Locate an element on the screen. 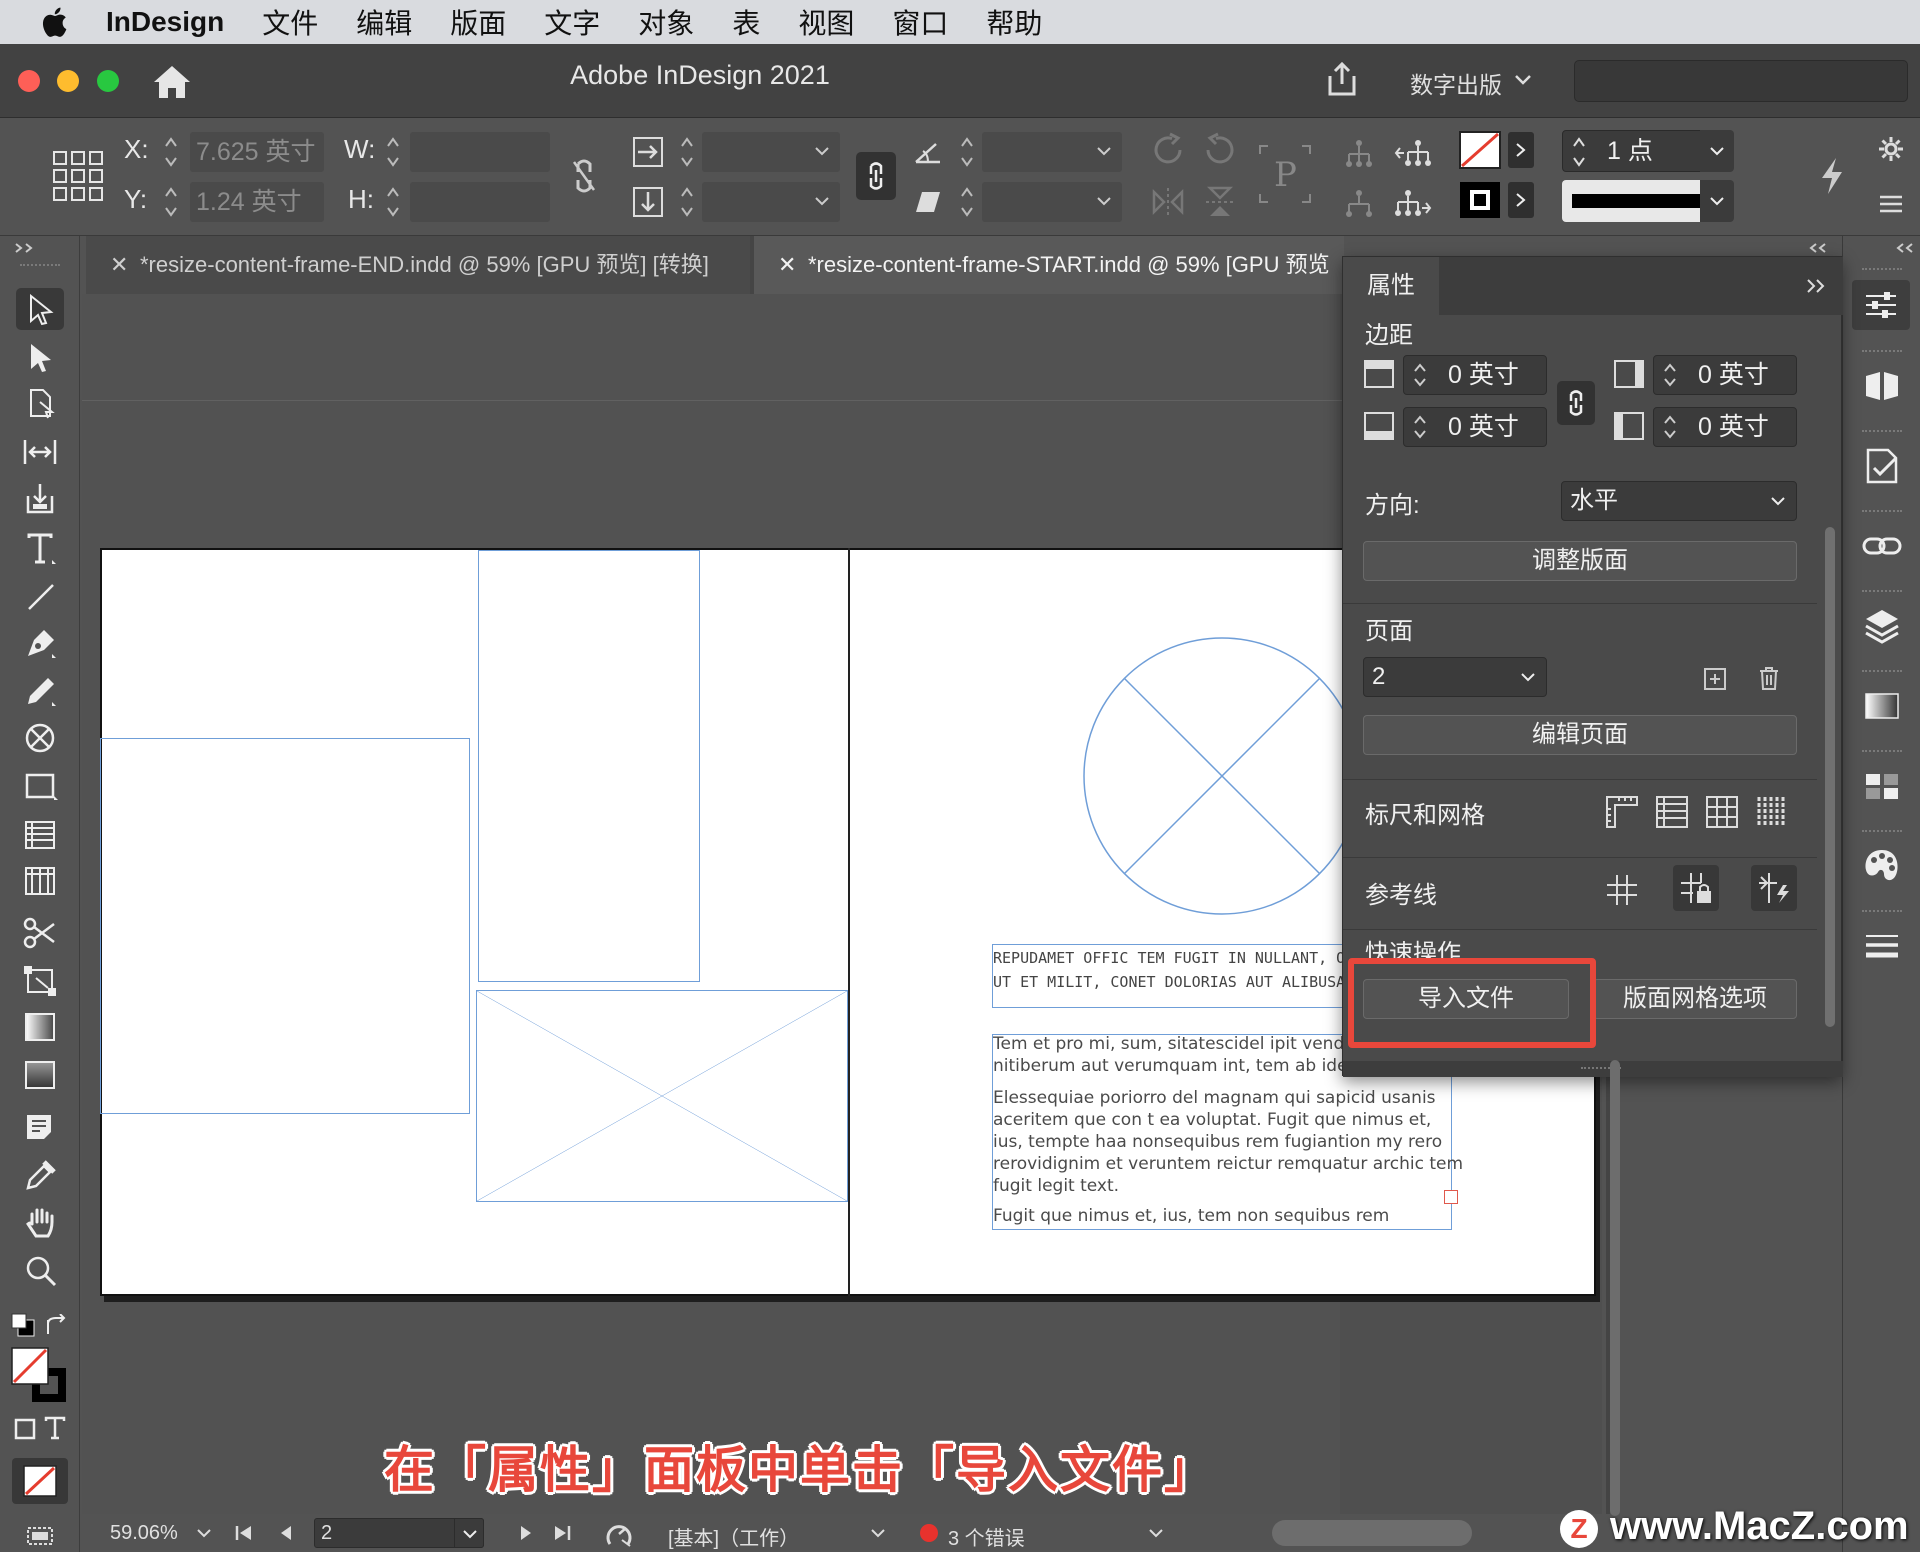 This screenshot has height=1552, width=1920. rotate-counterclockwise-icon is located at coordinates (1220, 150).